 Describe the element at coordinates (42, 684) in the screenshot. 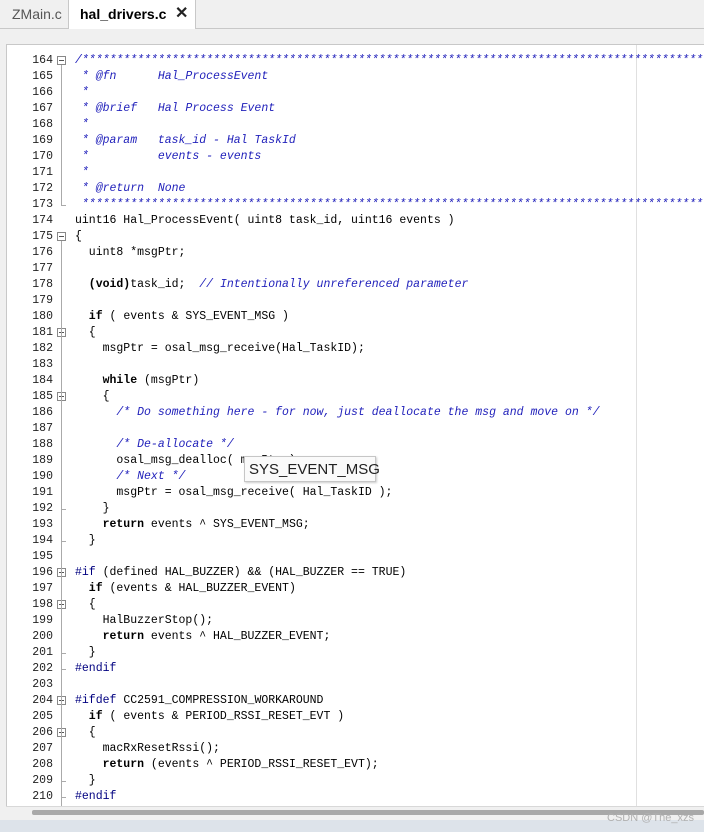

I see `line-number: 203` at that location.